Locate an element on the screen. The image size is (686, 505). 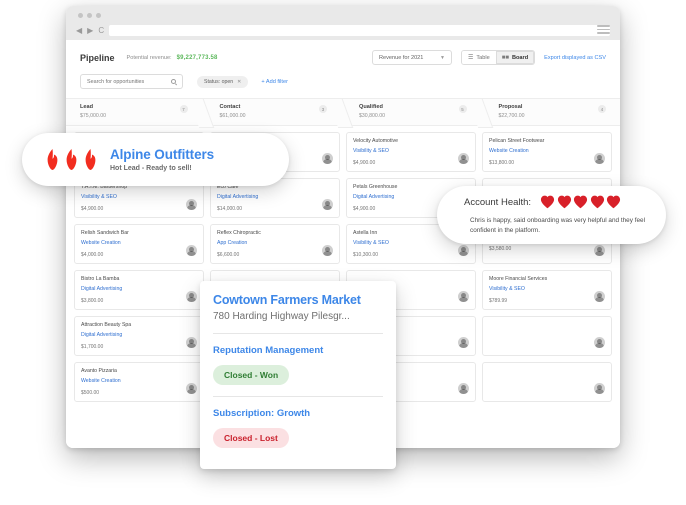
detail-item-two-title: Subscription: Growth is located at coordinates (298, 413).